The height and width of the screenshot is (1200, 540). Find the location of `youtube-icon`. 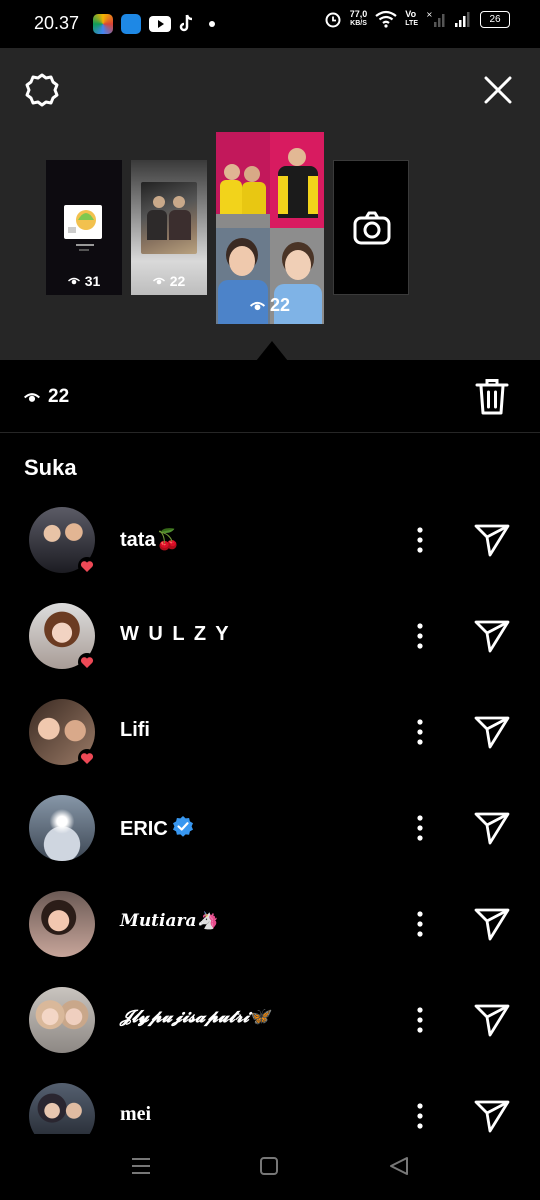

youtube-icon is located at coordinates (160, 24).